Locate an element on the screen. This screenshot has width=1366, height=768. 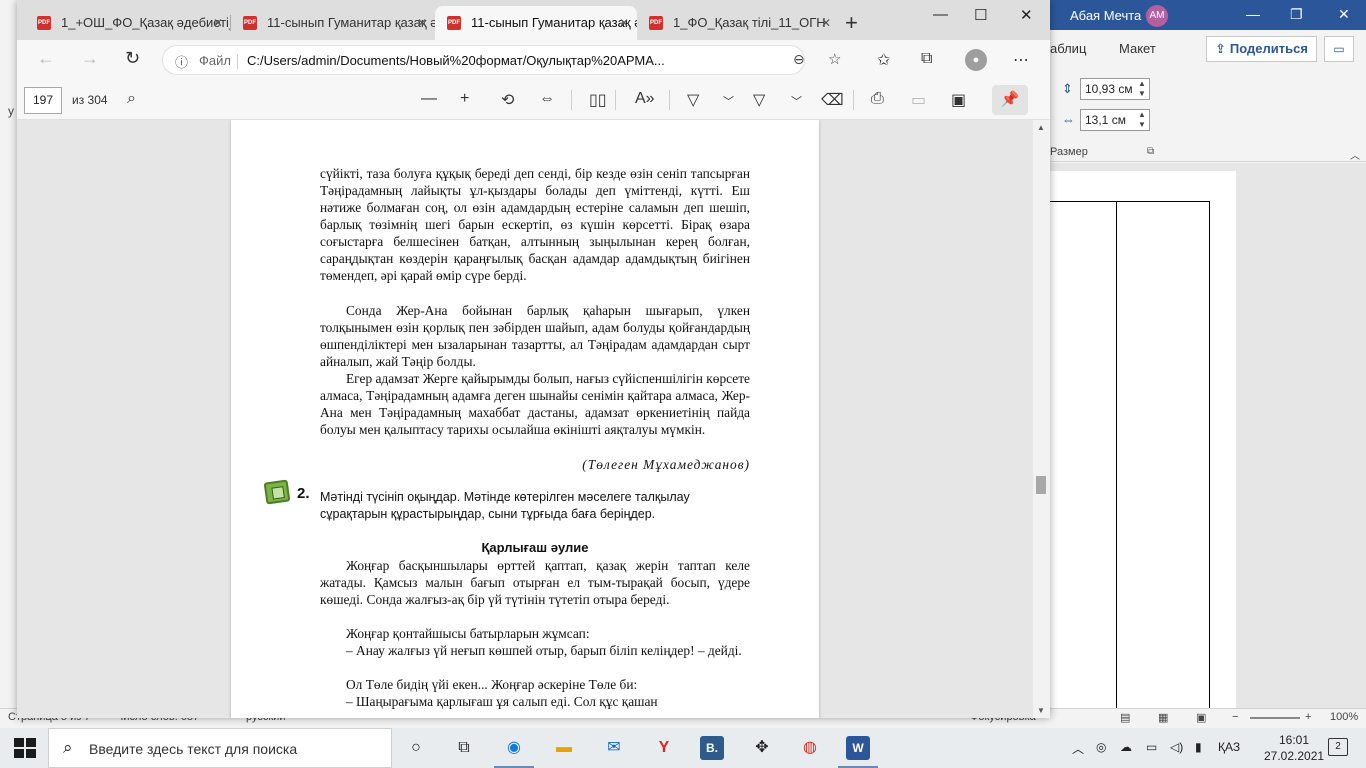
read-aloud-icon: A» is located at coordinates (645, 99).